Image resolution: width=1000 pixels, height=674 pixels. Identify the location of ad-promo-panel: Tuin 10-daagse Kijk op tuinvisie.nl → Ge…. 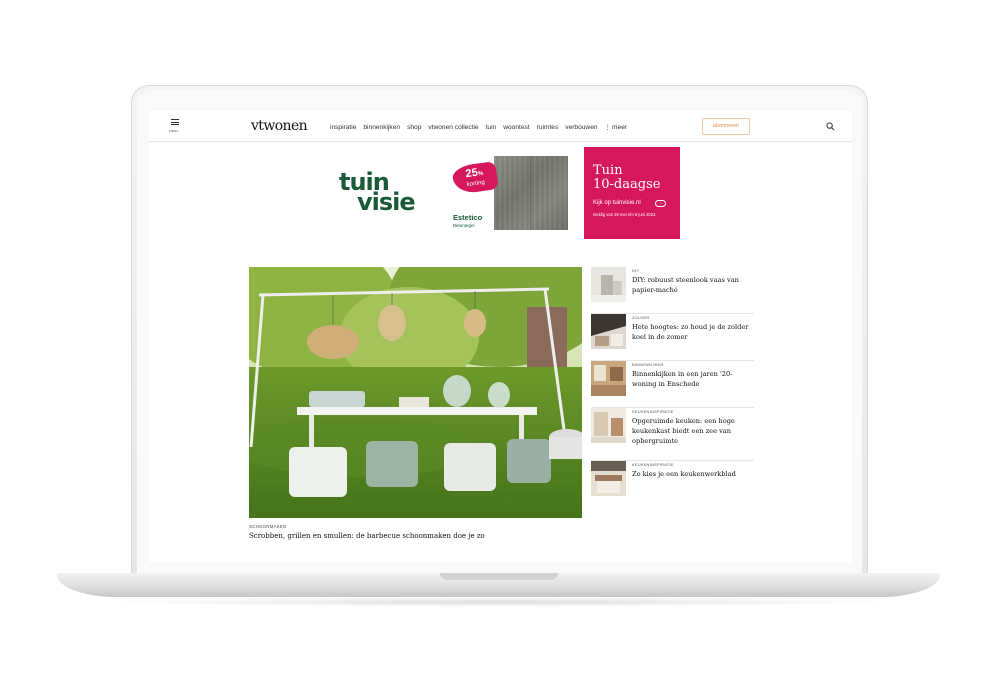
(632, 193).